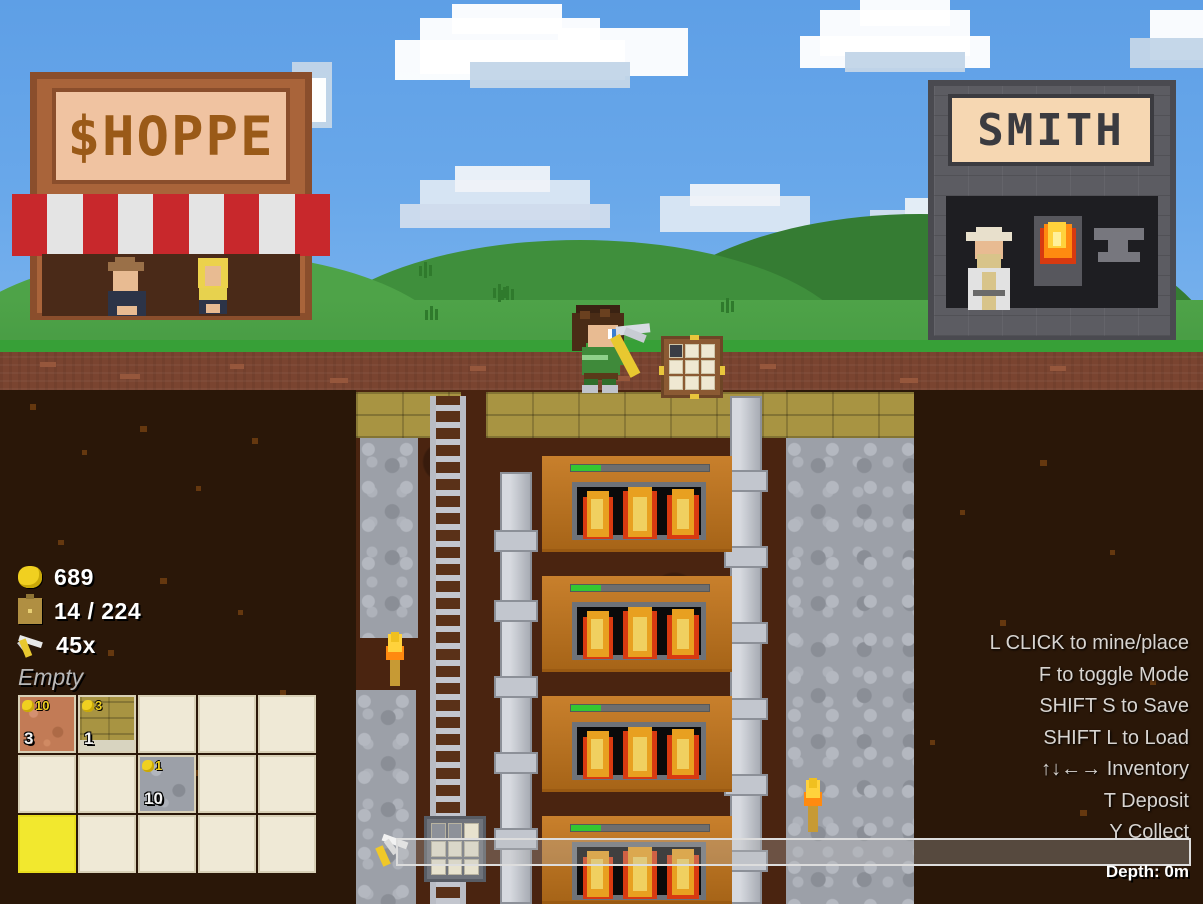 This screenshot has height=904, width=1203. What do you see at coordinates (29, 738) in the screenshot?
I see `slot-quantity: 3` at bounding box center [29, 738].